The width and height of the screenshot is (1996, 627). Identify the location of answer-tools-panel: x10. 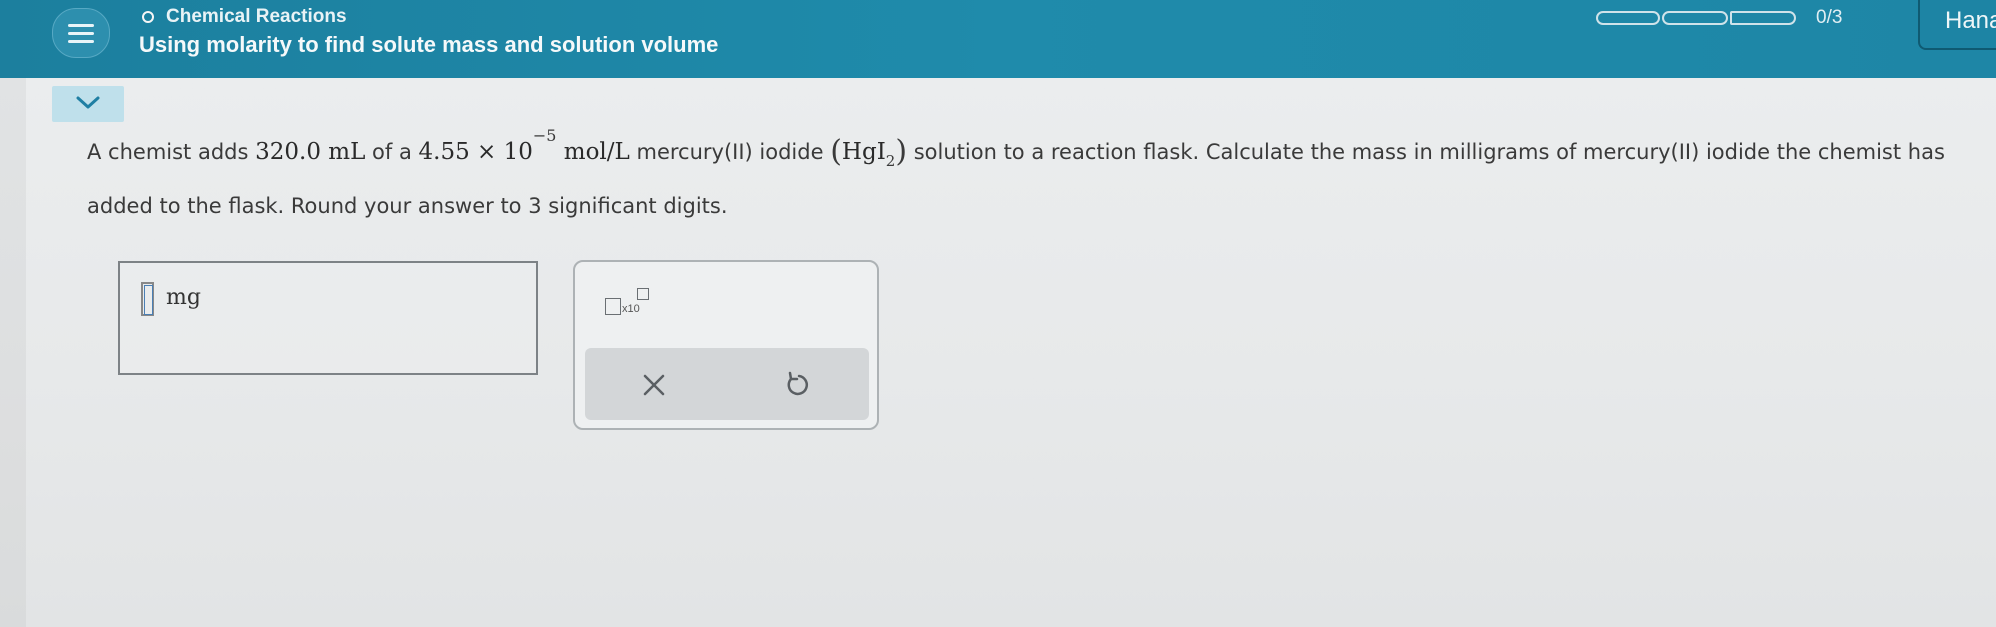
(726, 345).